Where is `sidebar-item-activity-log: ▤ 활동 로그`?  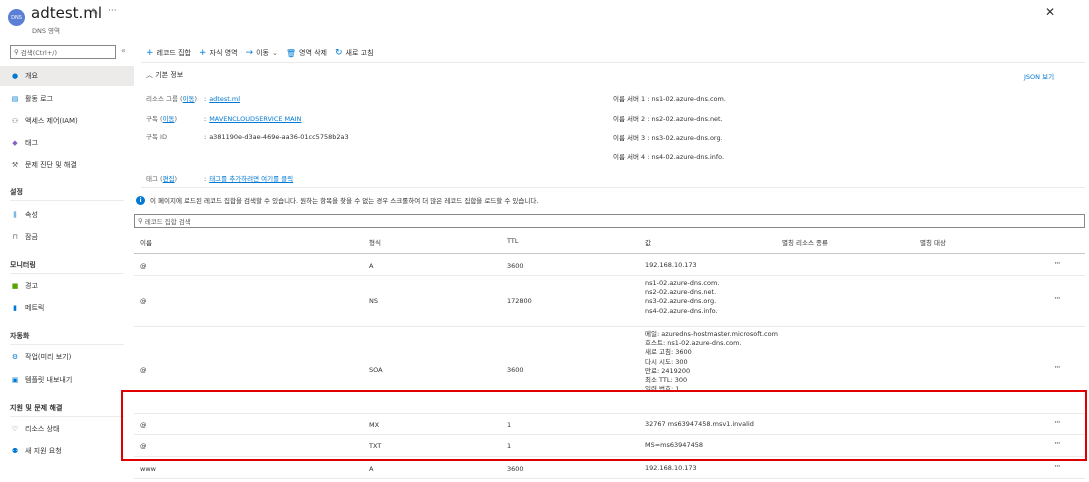 sidebar-item-activity-log: ▤ 활동 로그 is located at coordinates (67, 99).